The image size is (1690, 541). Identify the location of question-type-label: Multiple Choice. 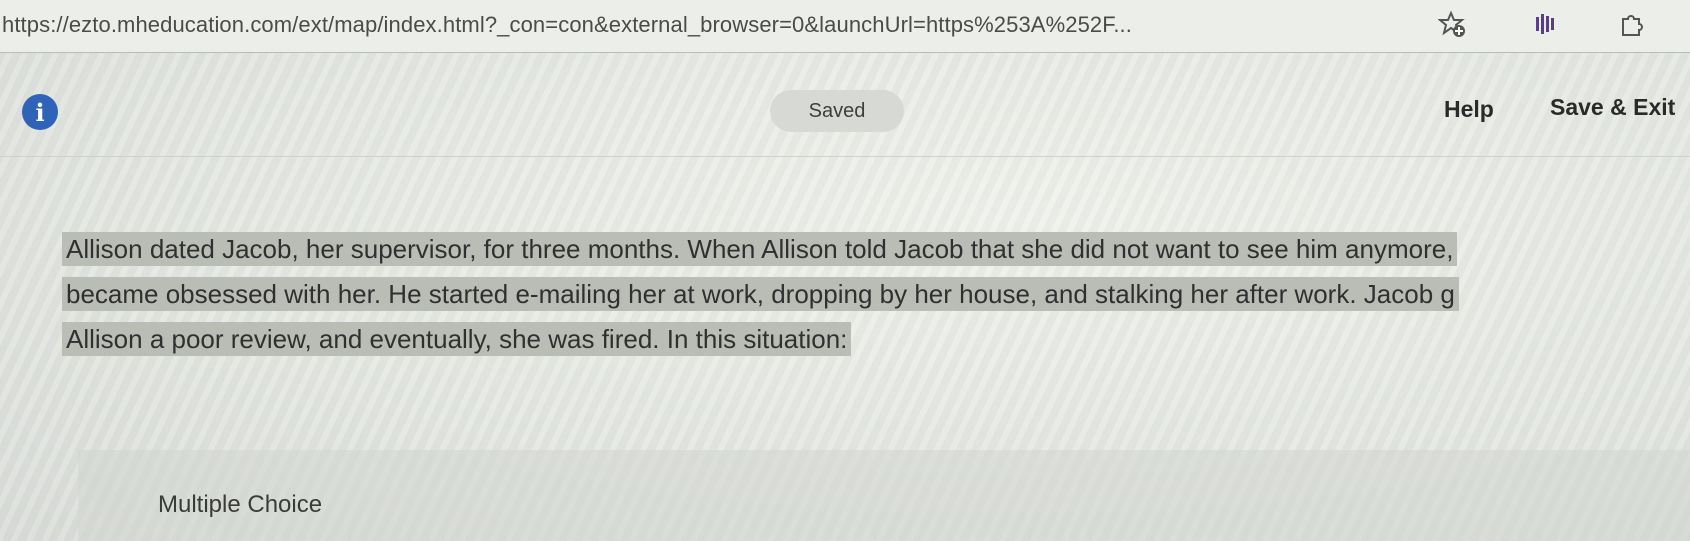
(240, 504).